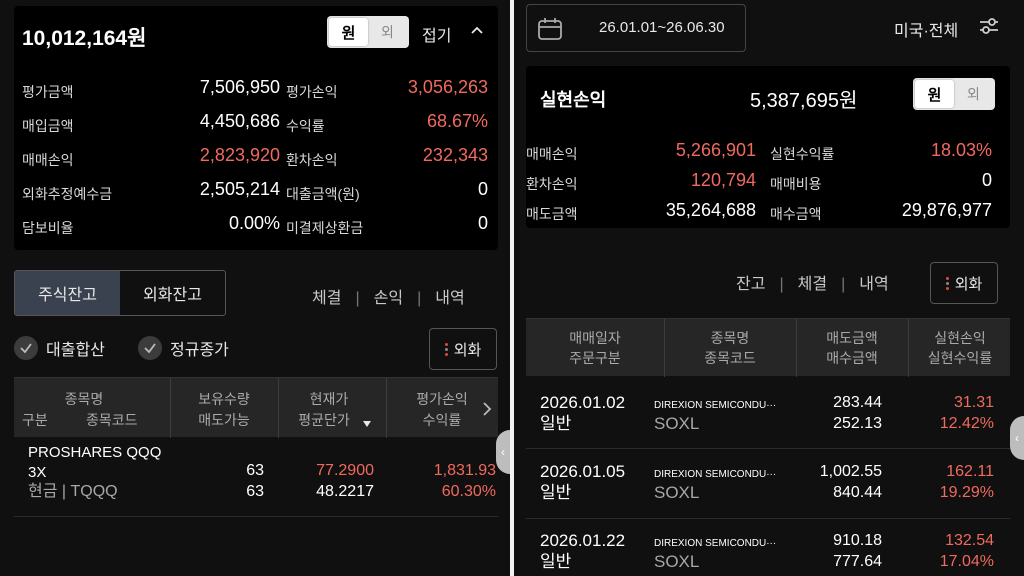 The image size is (1024, 576). What do you see at coordinates (730, 358) in the screenshot?
I see `header-stock-code: 종목코드` at bounding box center [730, 358].